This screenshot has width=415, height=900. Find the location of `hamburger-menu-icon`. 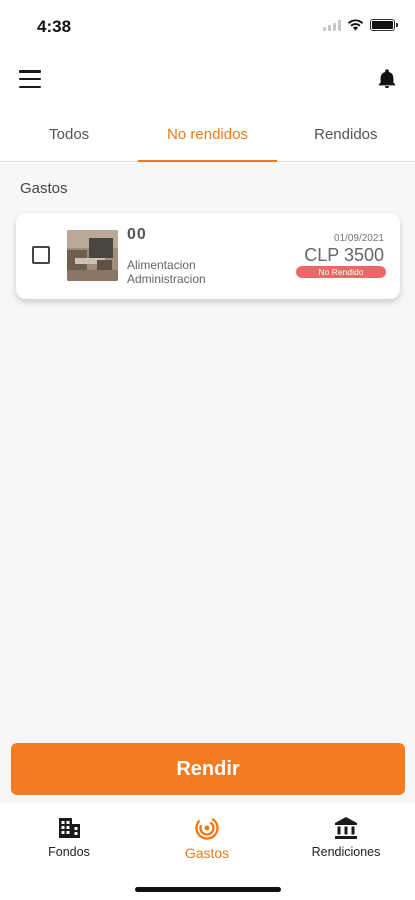

hamburger-menu-icon is located at coordinates (30, 79).